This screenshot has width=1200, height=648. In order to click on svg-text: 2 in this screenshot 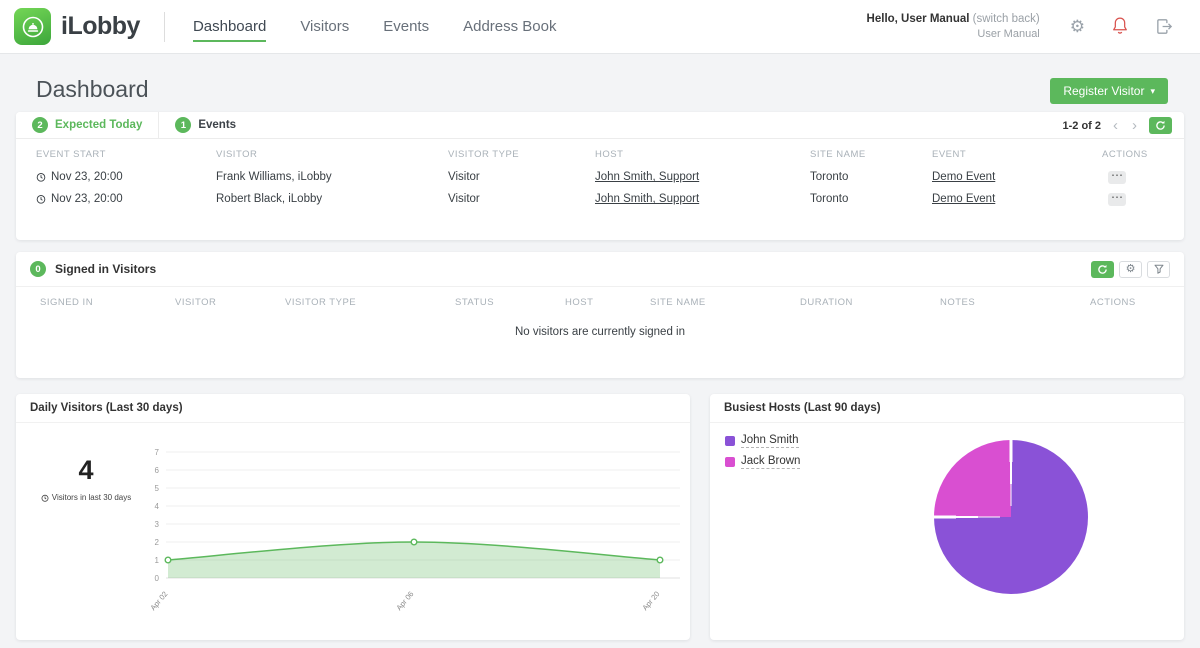, I will do `click(157, 542)`.